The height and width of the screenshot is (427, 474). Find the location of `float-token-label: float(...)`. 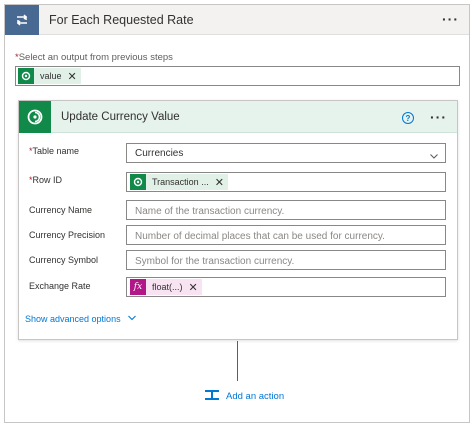

float-token-label: float(...) is located at coordinates (167, 287).